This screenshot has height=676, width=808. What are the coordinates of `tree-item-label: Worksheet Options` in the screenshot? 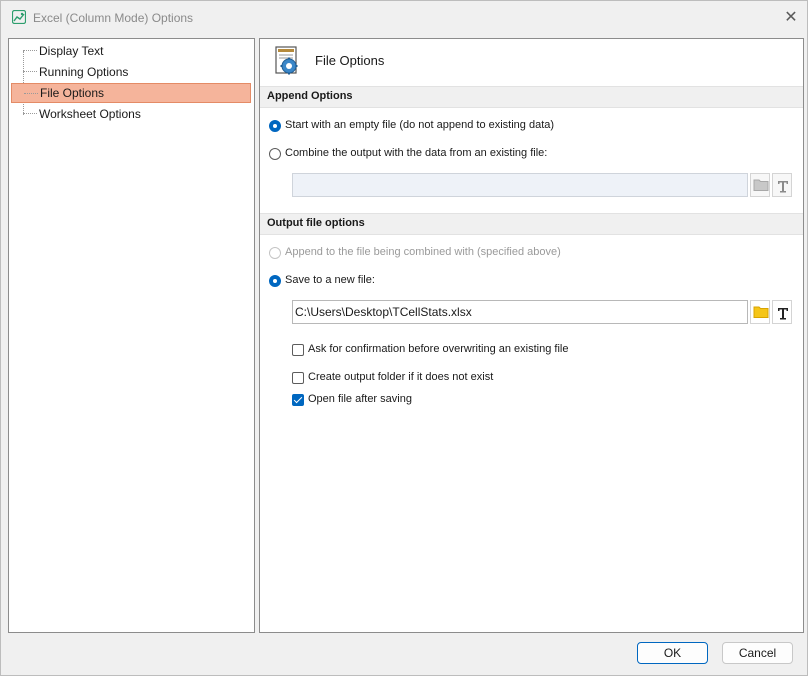 It's located at (90, 114).